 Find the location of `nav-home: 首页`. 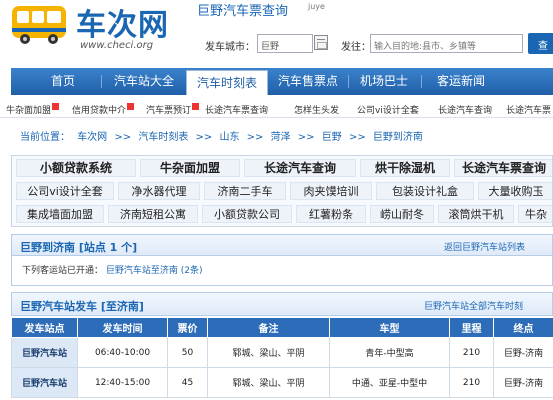

nav-home: 首页 is located at coordinates (63, 81).